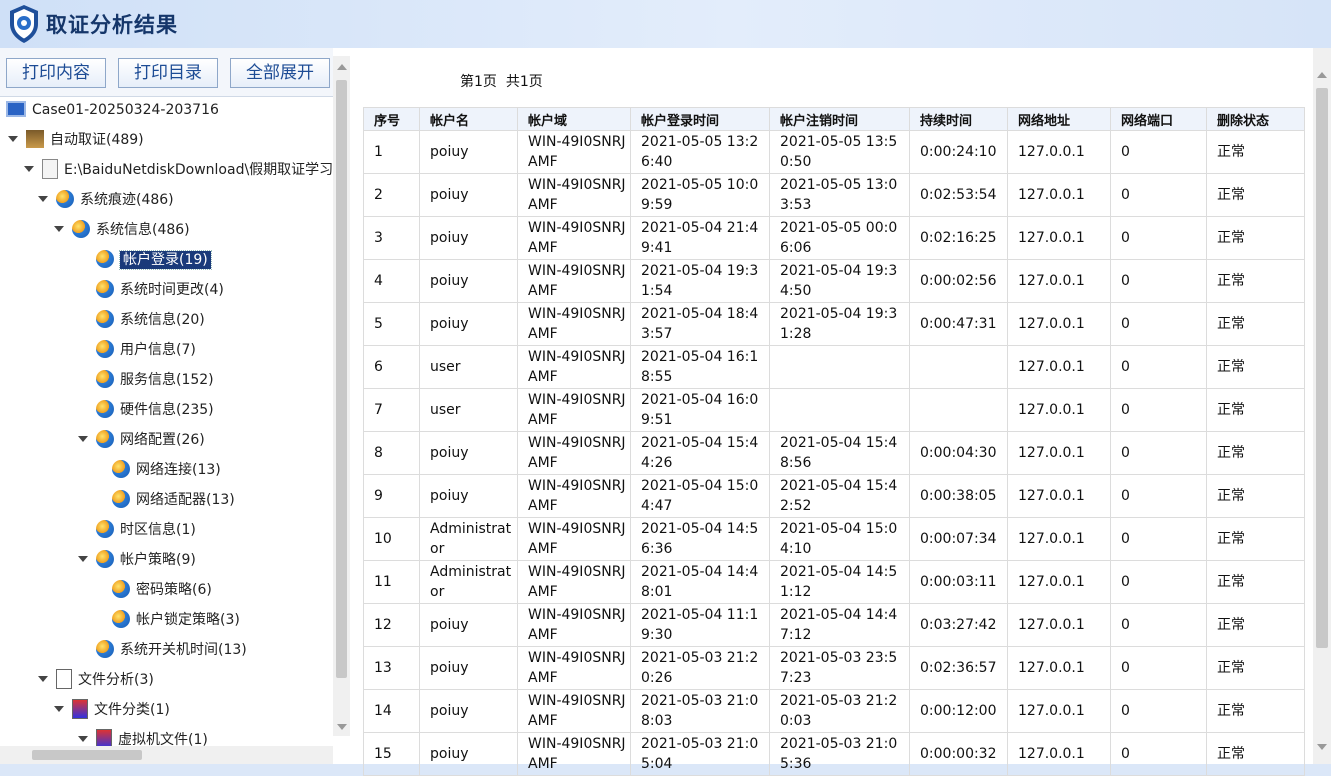  I want to click on tree-node: 硬件信息(235), so click(146, 410).